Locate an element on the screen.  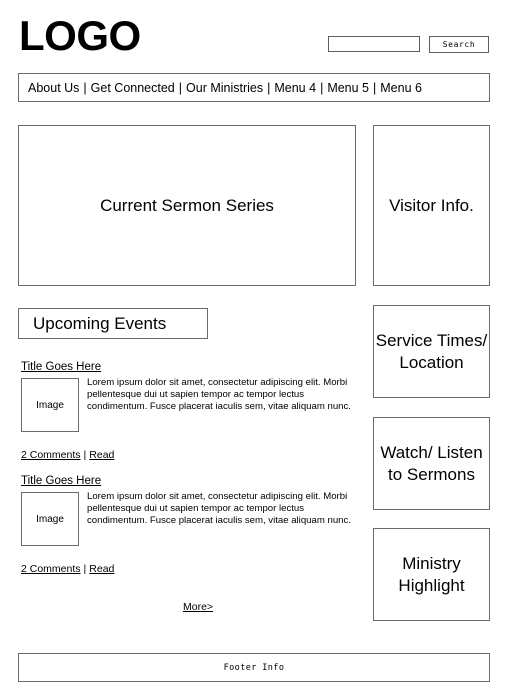
hero-label: Current Sermon Series is located at coordinates (187, 205).